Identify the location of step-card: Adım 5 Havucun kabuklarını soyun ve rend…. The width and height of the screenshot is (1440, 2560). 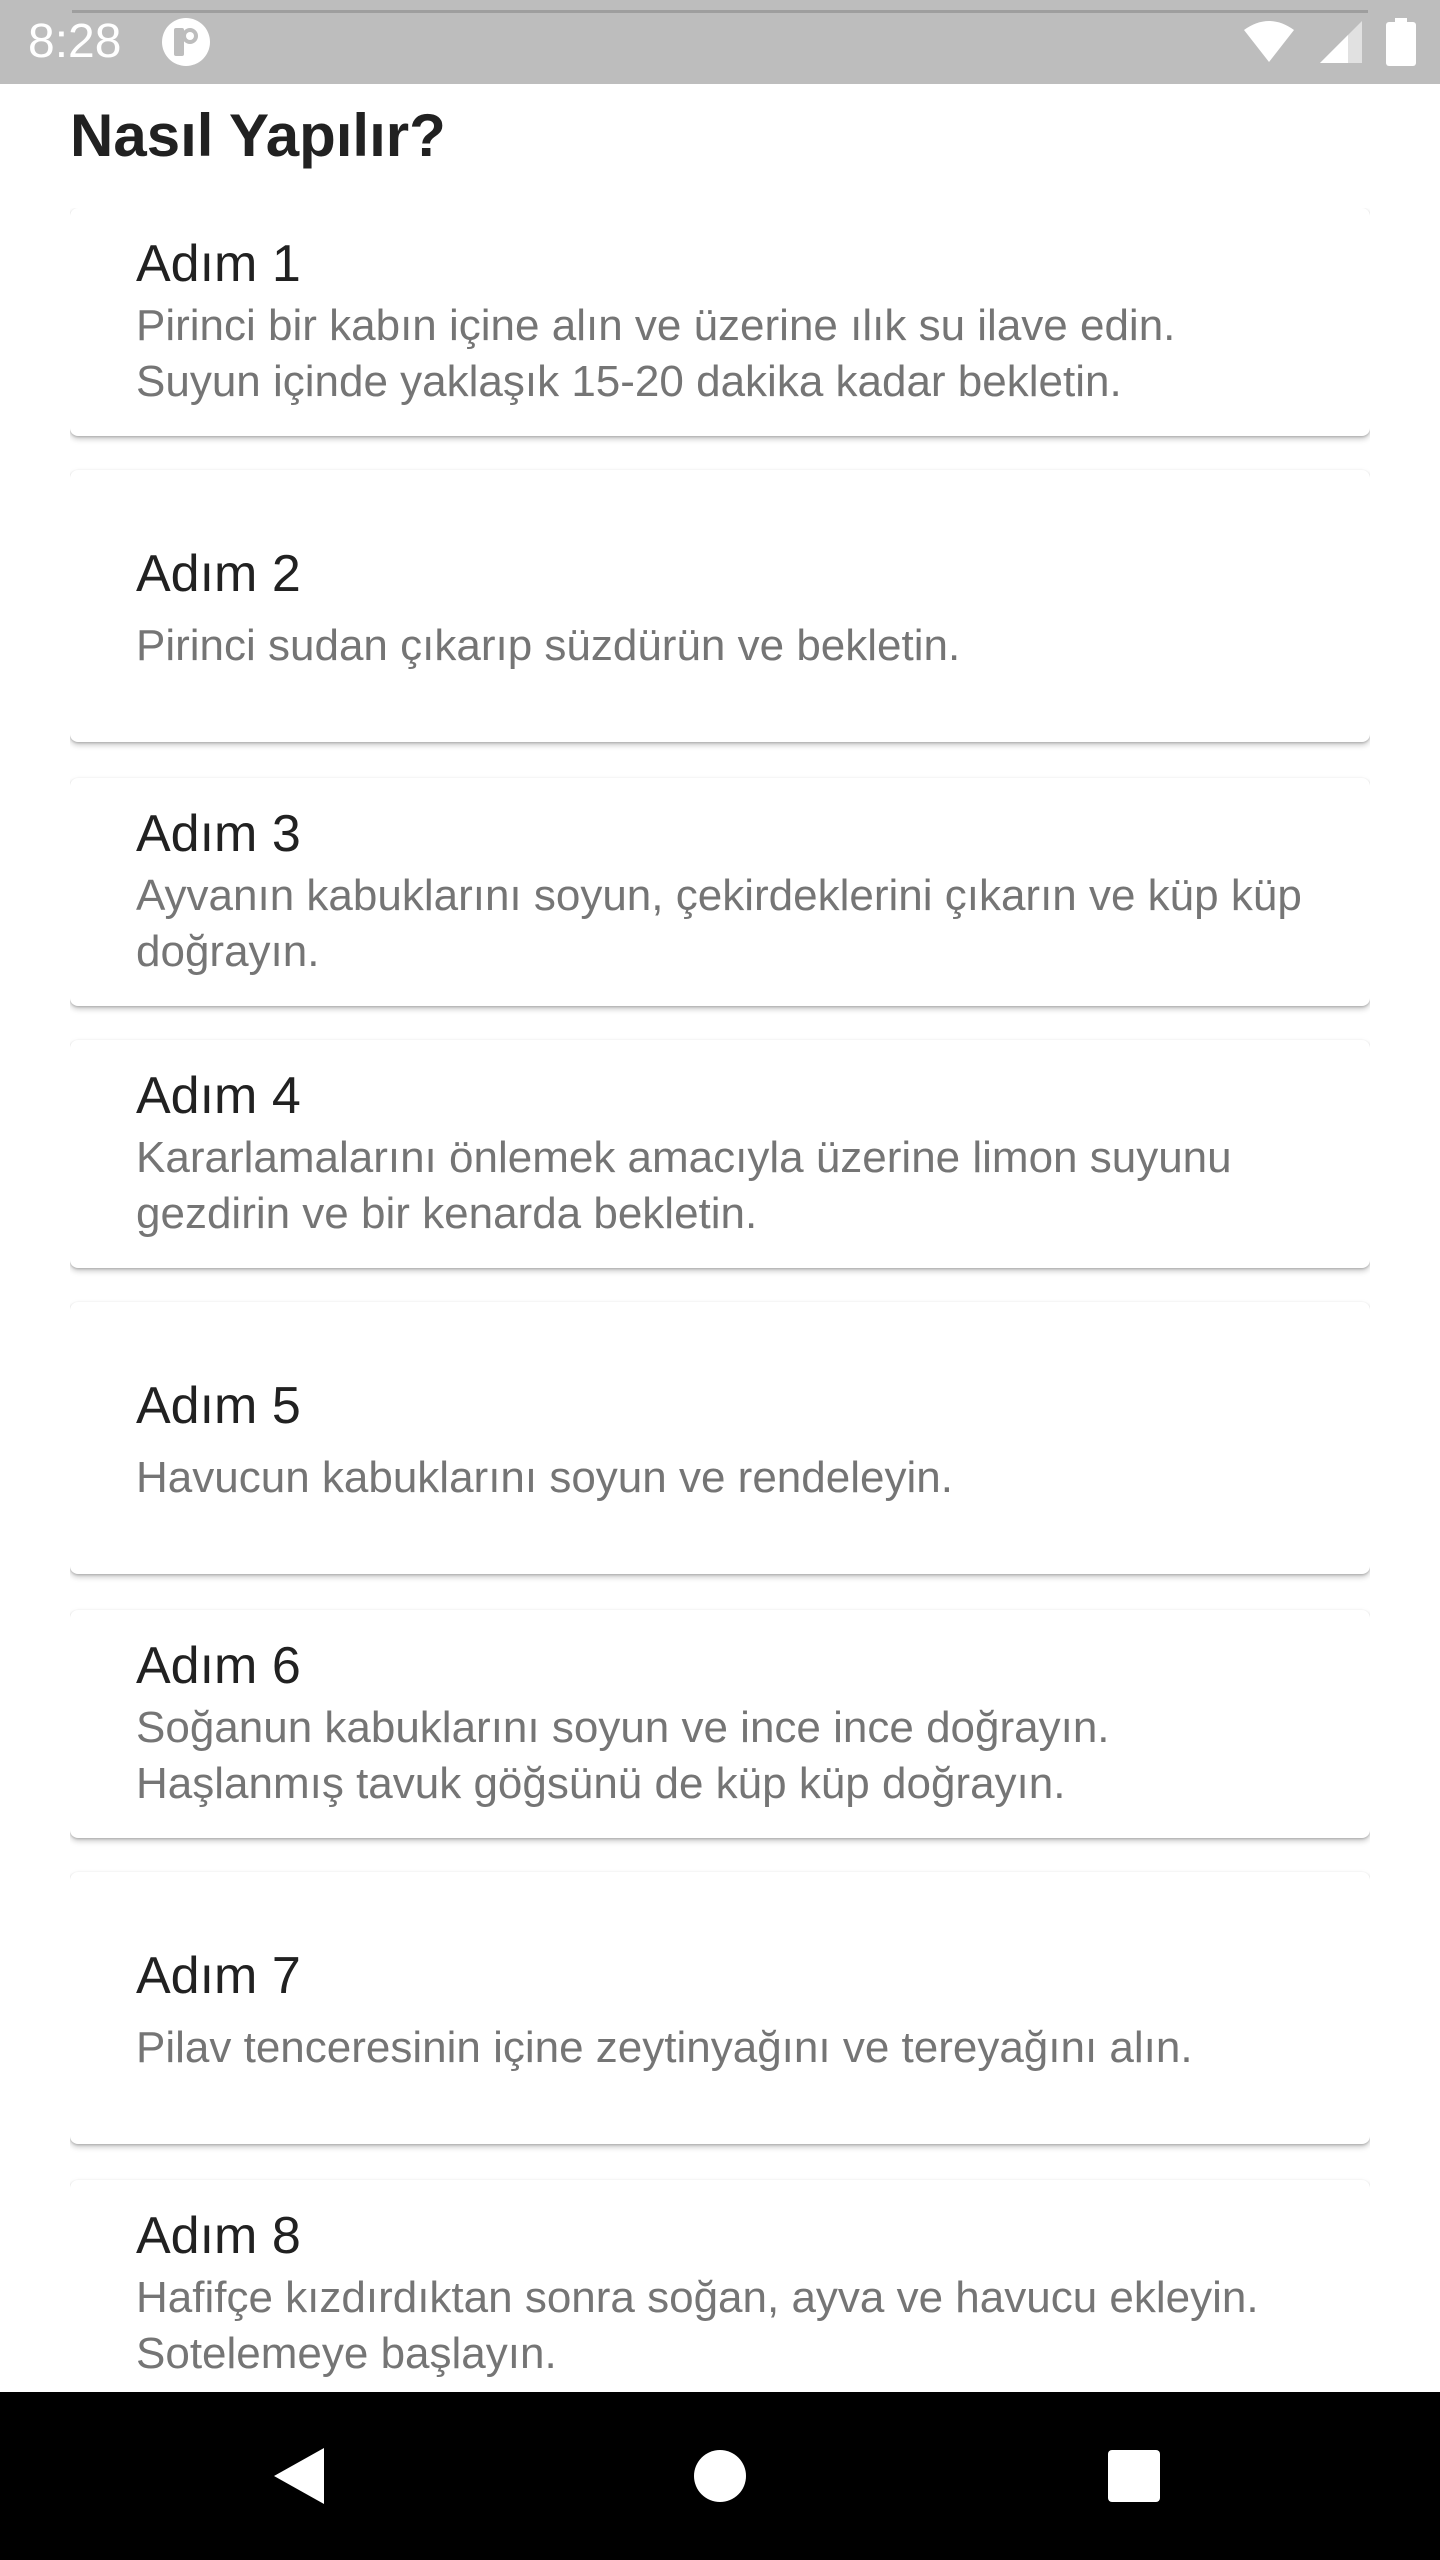
(720, 1438).